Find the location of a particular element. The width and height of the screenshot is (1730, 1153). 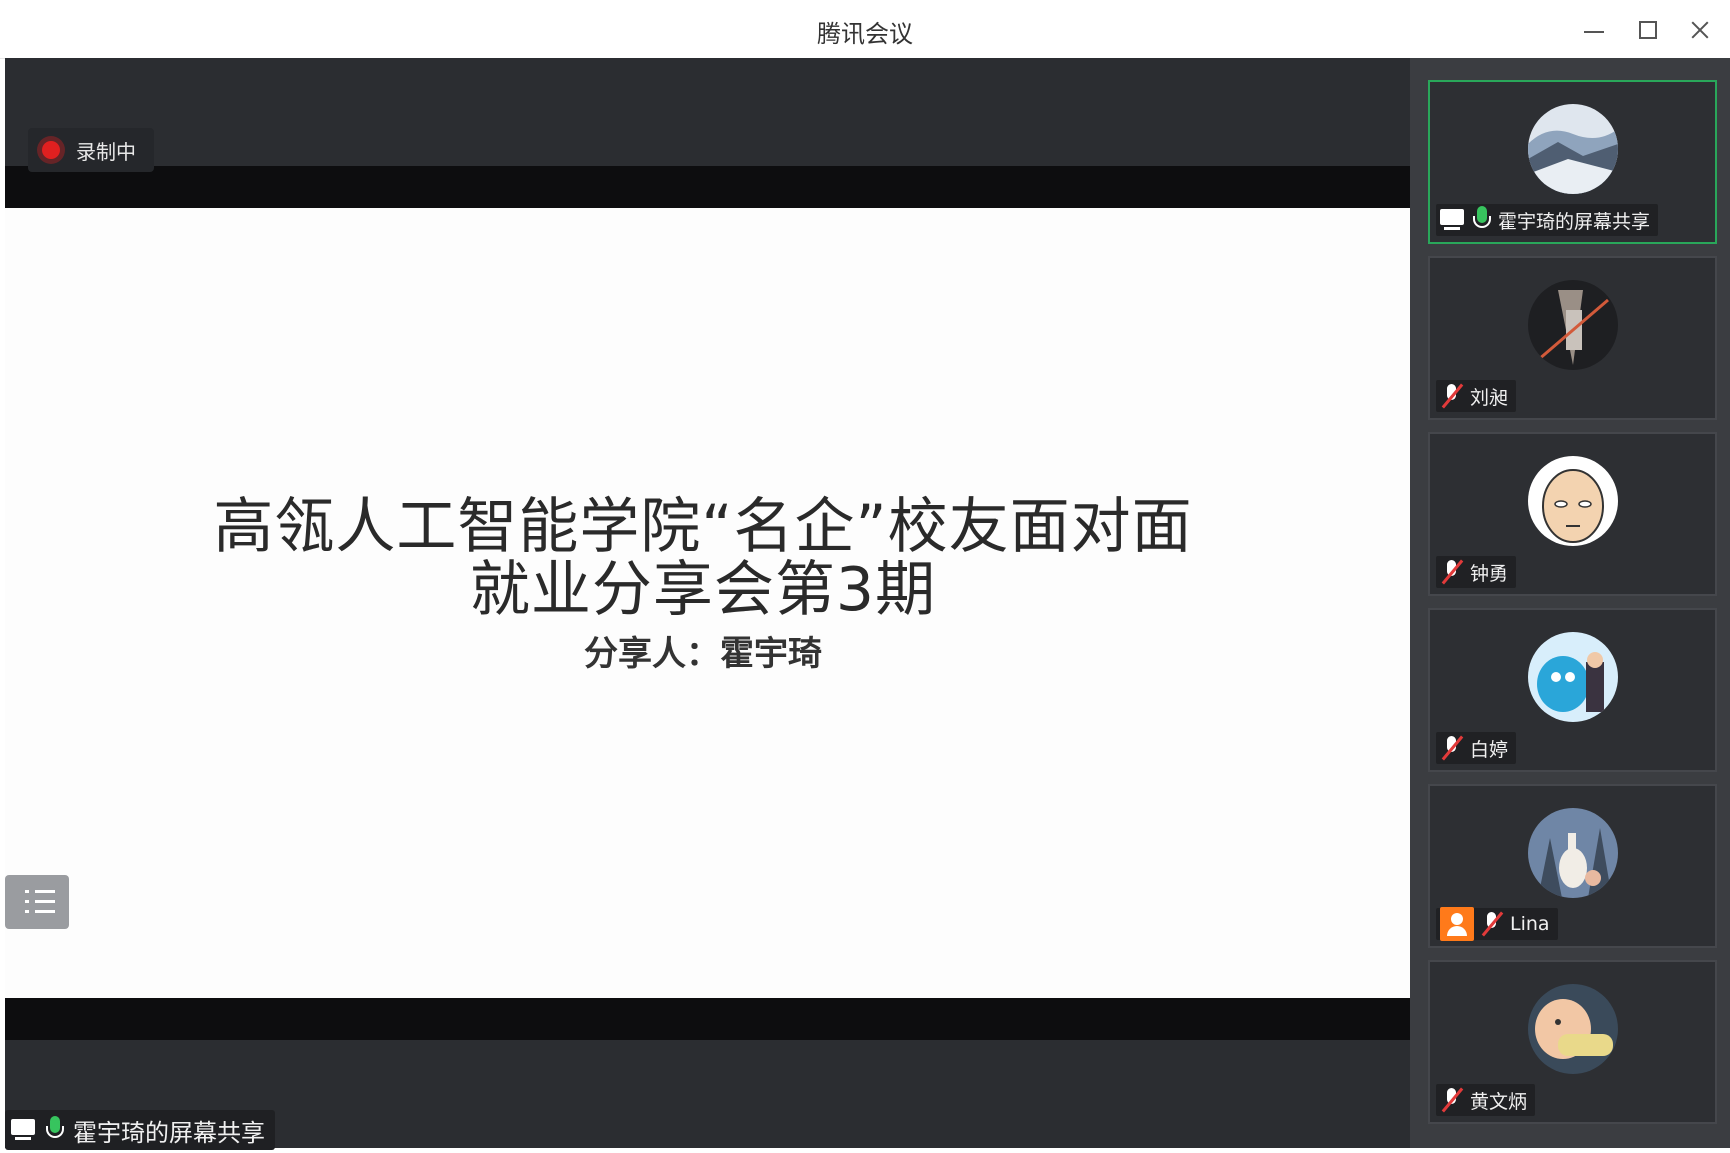

list-toggle-button is located at coordinates (37, 902).